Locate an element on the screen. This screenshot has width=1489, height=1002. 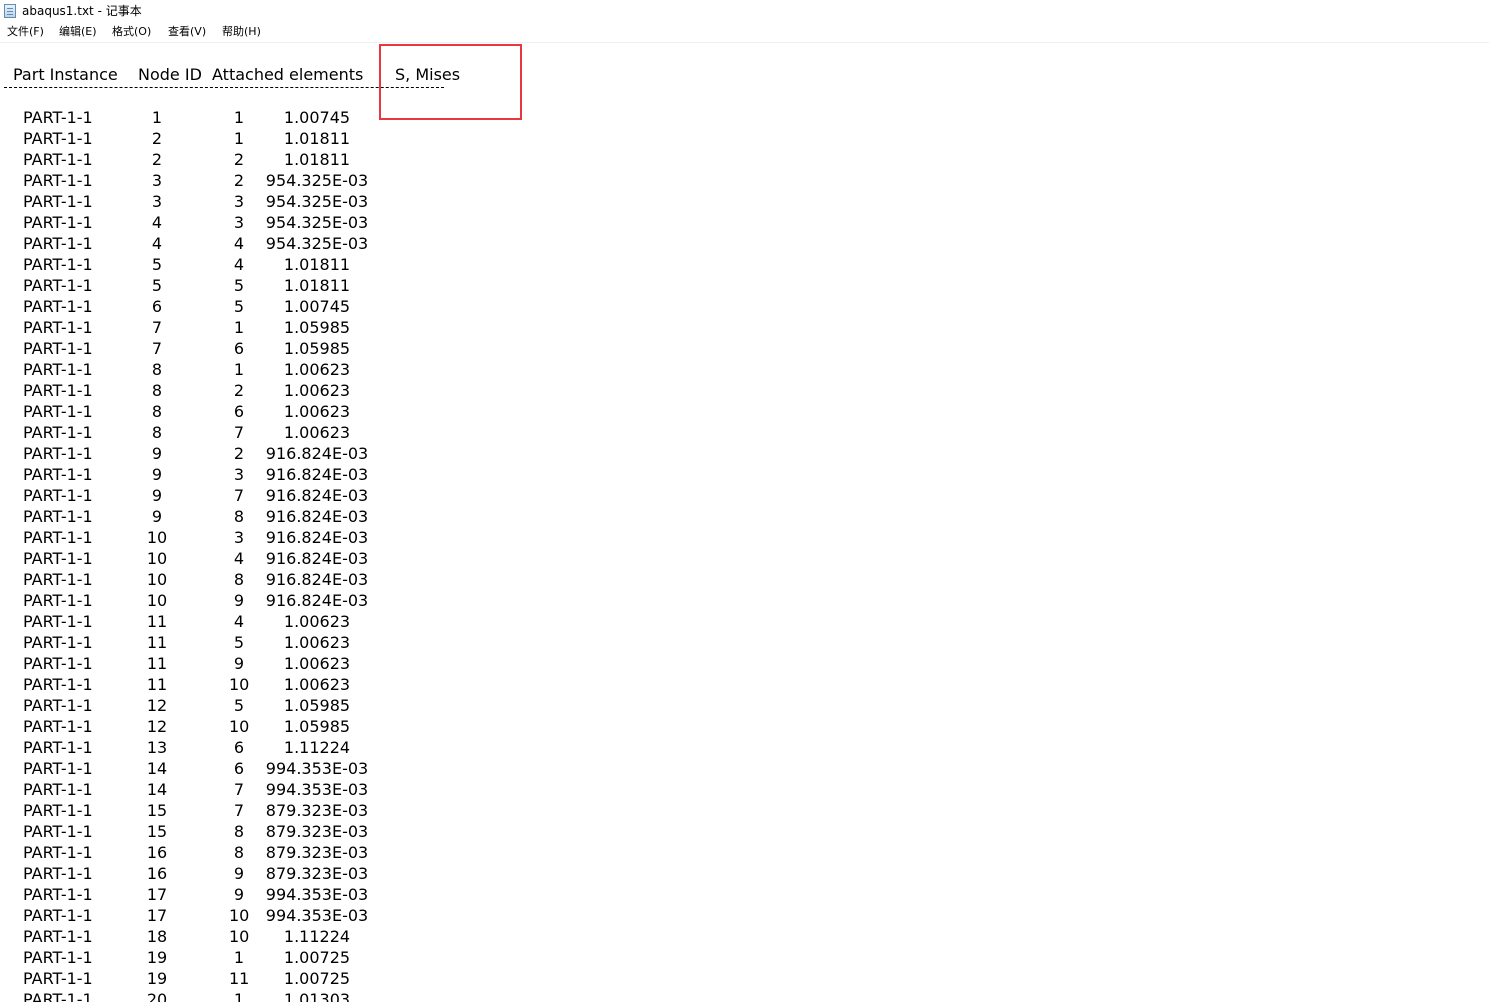
window-title: abaqus1.txt - 记事本 is located at coordinates (82, 11).